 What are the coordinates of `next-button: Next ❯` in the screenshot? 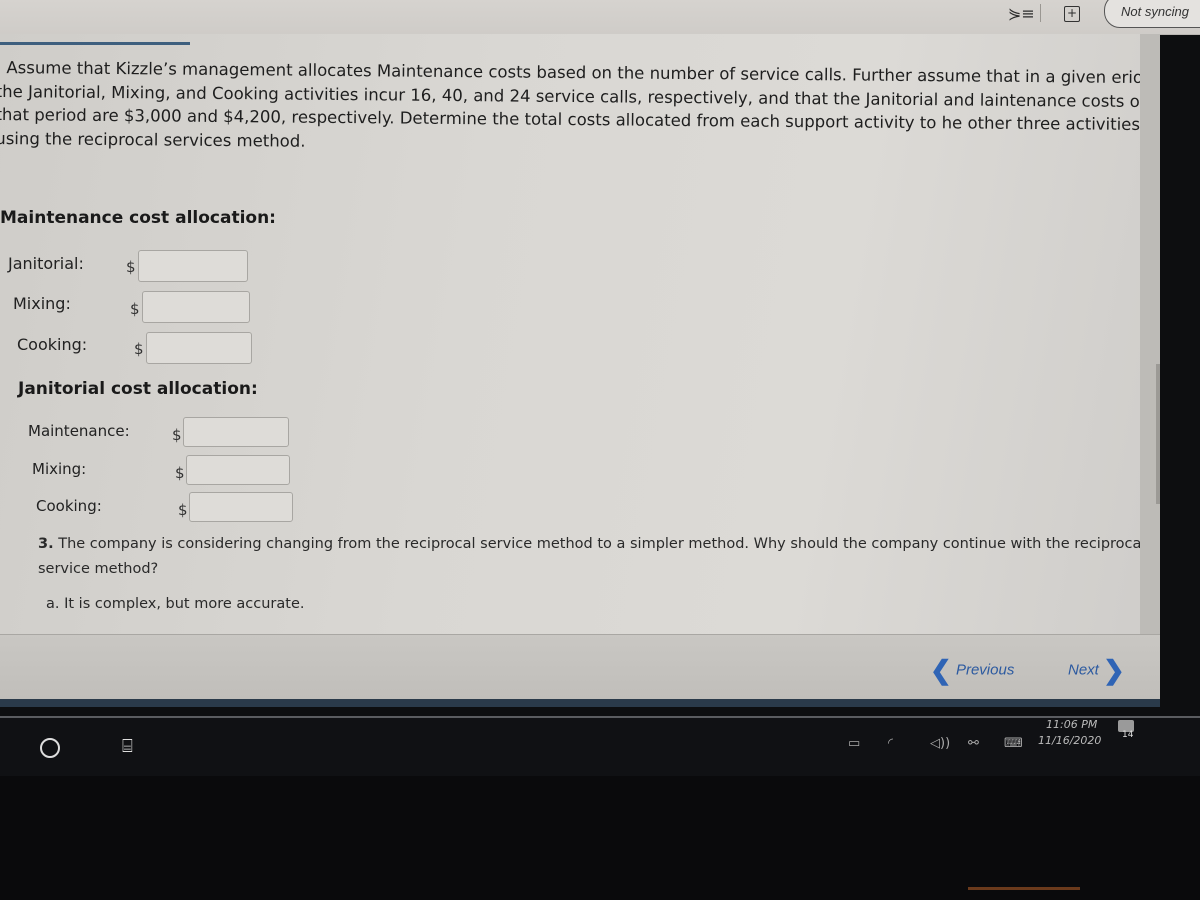 It's located at (1096, 670).